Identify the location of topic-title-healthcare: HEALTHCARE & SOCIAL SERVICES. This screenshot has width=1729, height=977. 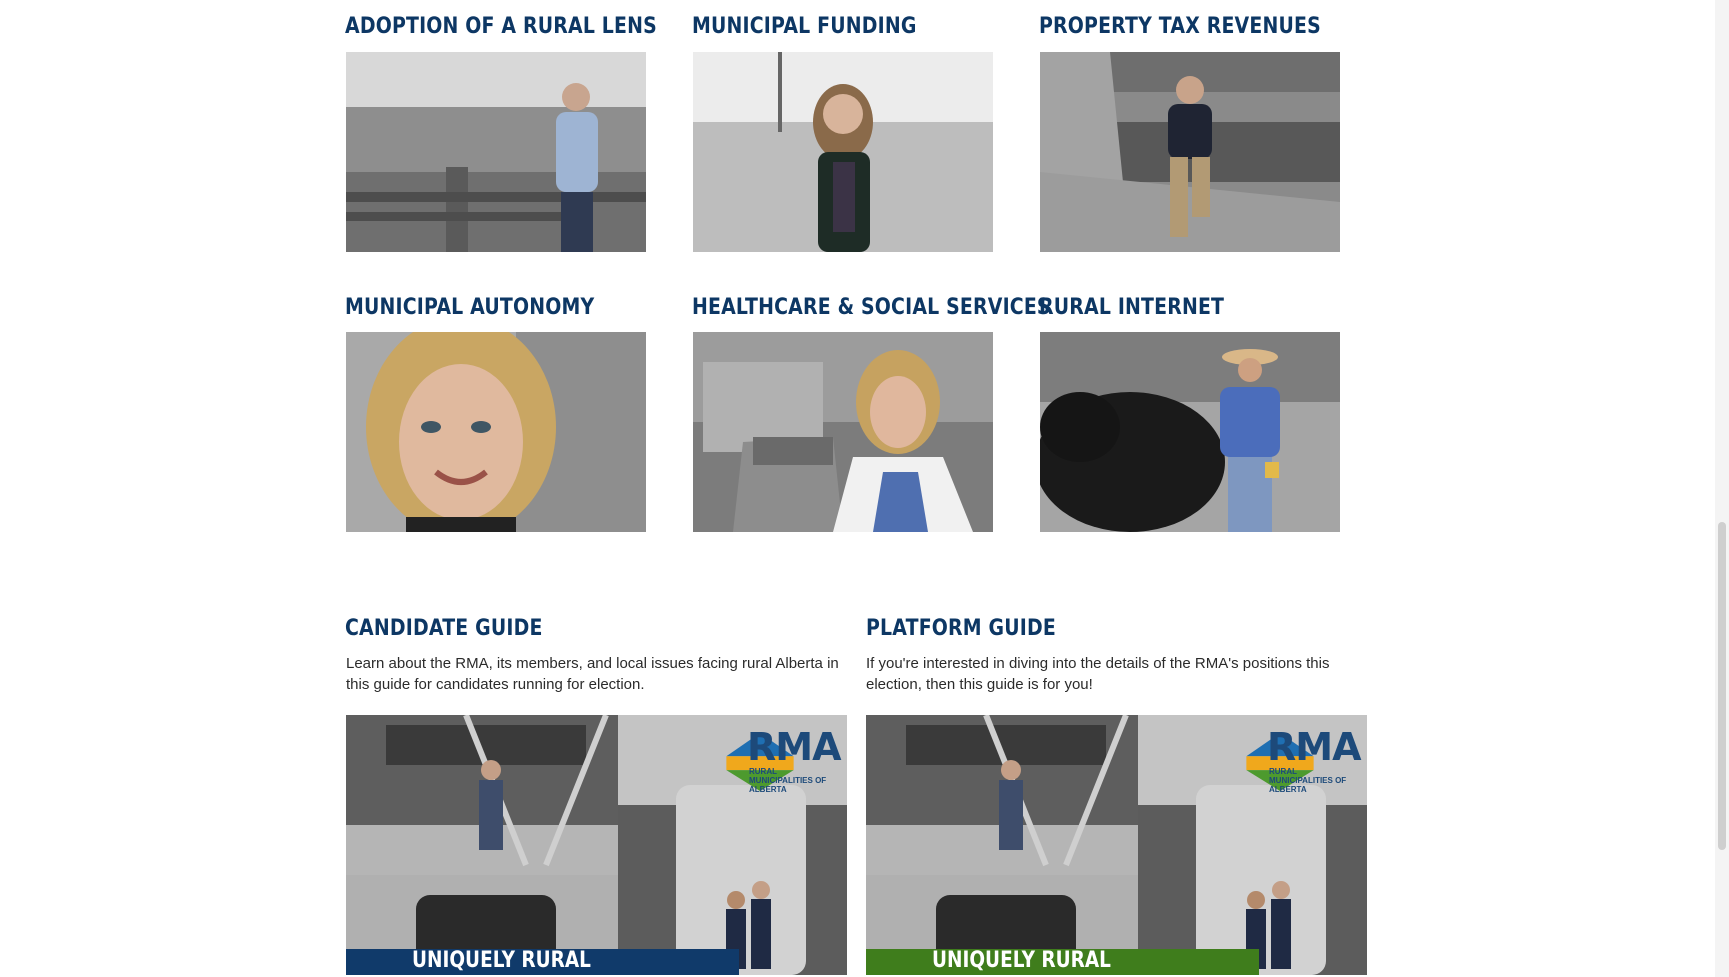
(871, 308).